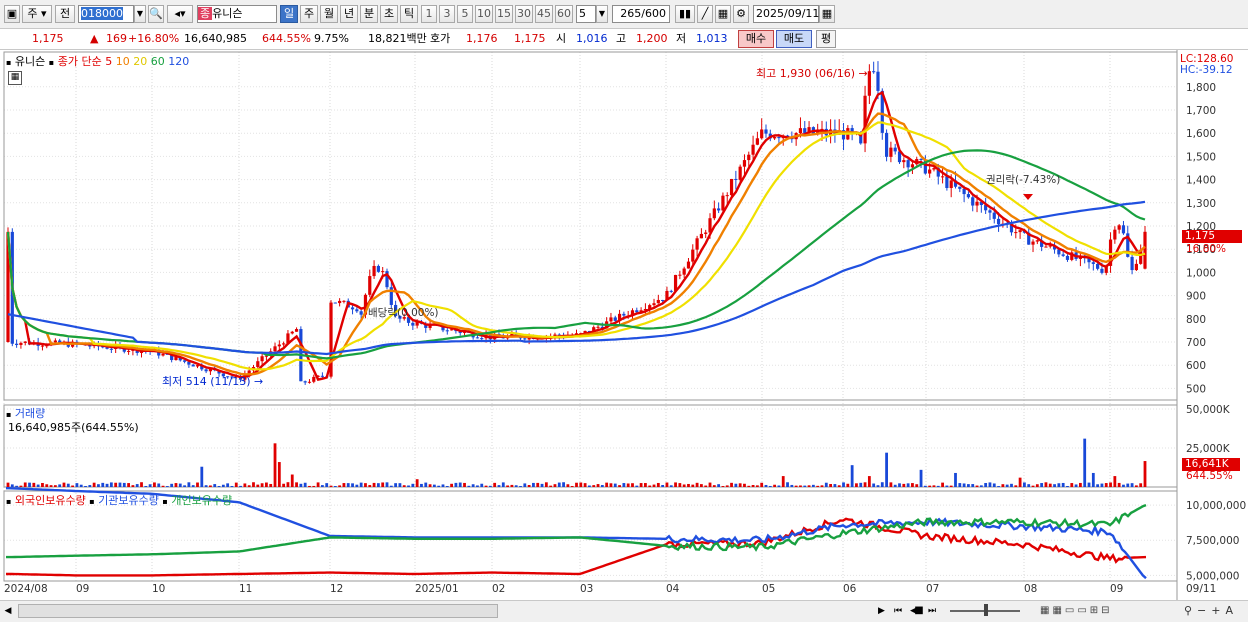  I want to click on stock-tag-badge: 종, so click(205, 13).